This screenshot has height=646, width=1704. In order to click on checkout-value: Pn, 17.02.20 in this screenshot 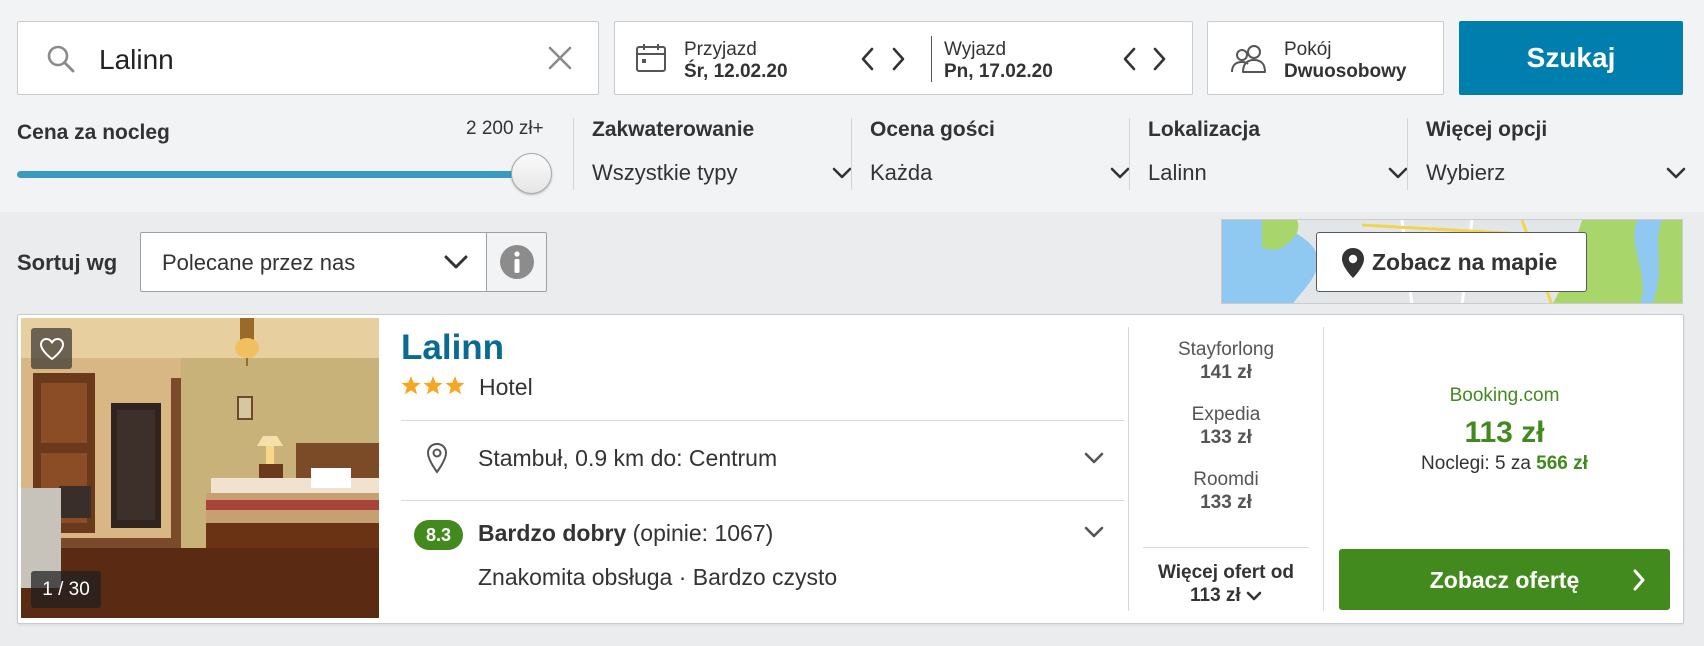, I will do `click(998, 71)`.